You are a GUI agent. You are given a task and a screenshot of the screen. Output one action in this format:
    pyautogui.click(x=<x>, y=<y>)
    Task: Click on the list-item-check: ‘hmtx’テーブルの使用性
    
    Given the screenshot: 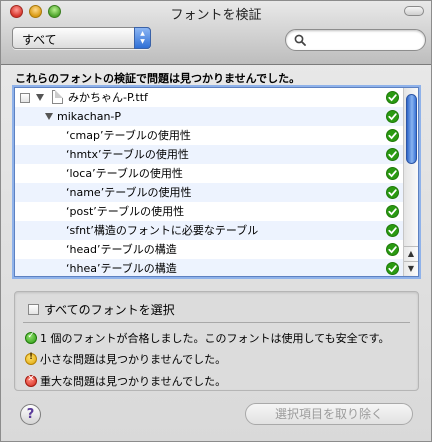 What is the action you would take?
    pyautogui.click(x=209, y=154)
    